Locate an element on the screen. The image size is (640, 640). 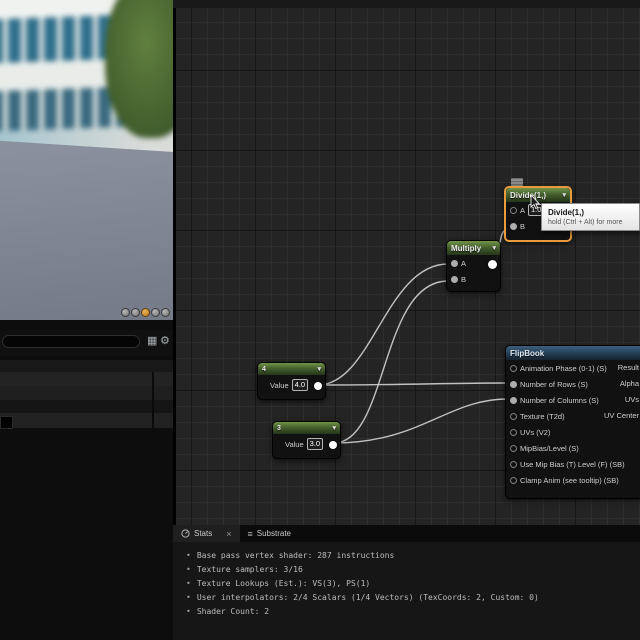
stat-text: Texture Lookups (Est.): VS(3), PS(1) is located at coordinates (283, 583).